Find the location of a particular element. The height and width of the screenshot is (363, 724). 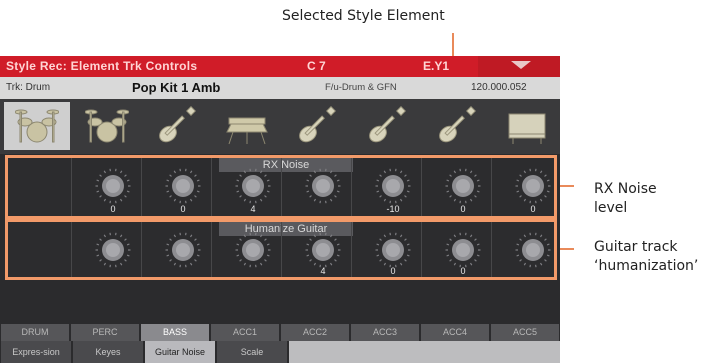

callout-guitar-humanization: Guitar track ‘humanization’ is located at coordinates (646, 257).